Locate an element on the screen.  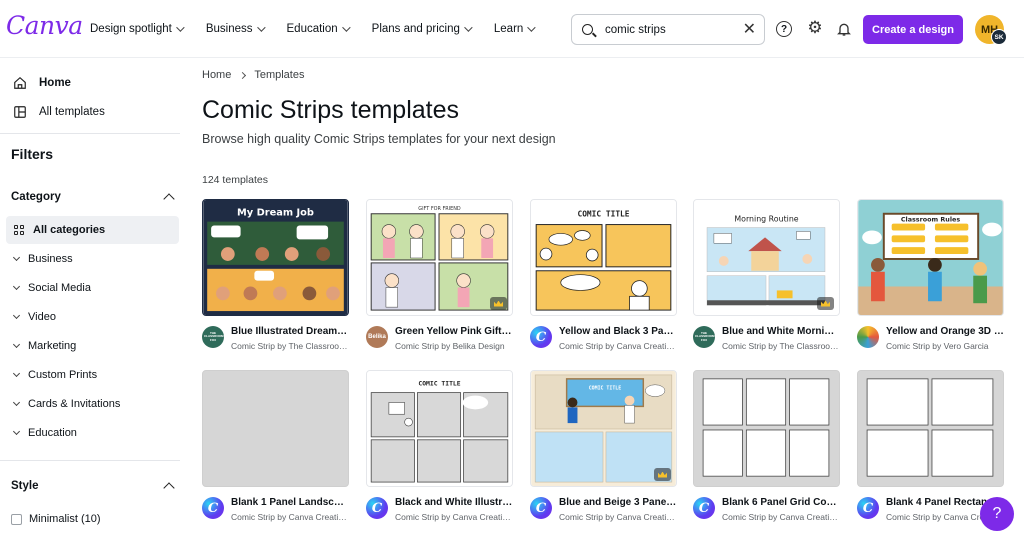
nav-plans-pricing: Plans and pricing is located at coordinates (422, 29).